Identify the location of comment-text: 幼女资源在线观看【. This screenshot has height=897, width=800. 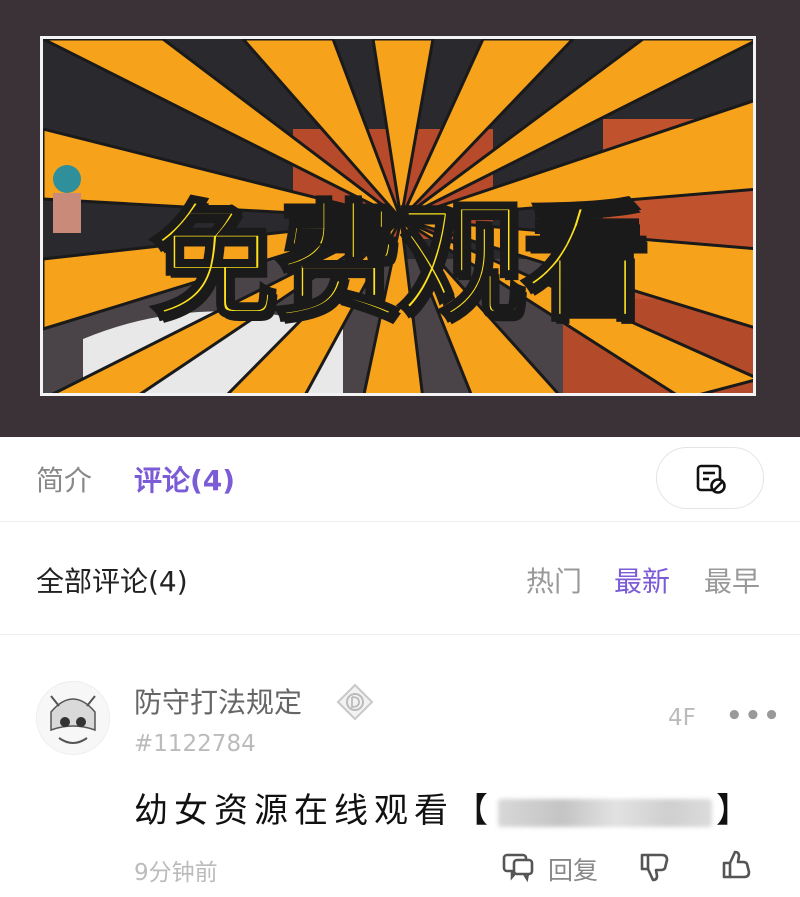
(314, 811).